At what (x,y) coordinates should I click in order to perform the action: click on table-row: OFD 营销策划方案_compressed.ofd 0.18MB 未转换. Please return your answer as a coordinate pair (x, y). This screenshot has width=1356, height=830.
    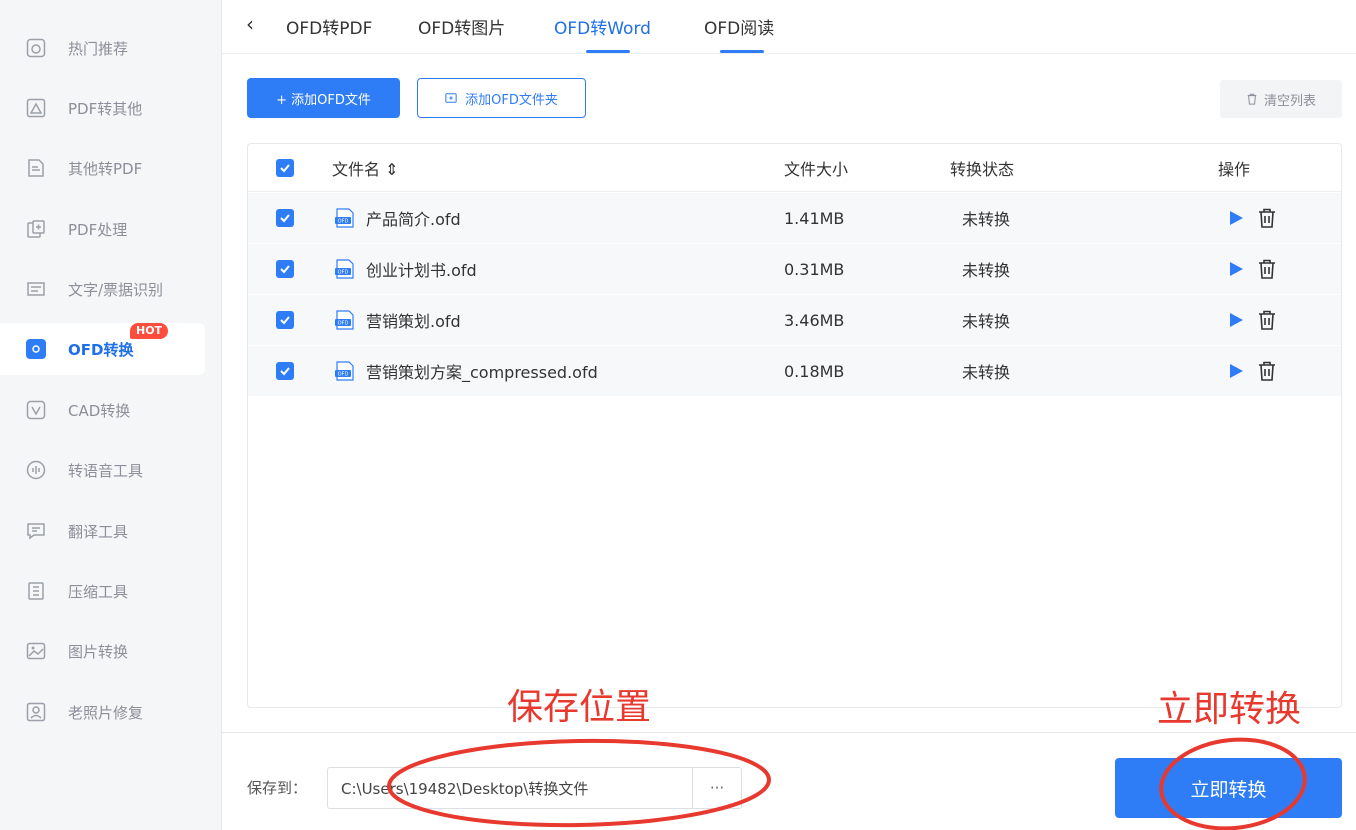
    Looking at the image, I should click on (794, 371).